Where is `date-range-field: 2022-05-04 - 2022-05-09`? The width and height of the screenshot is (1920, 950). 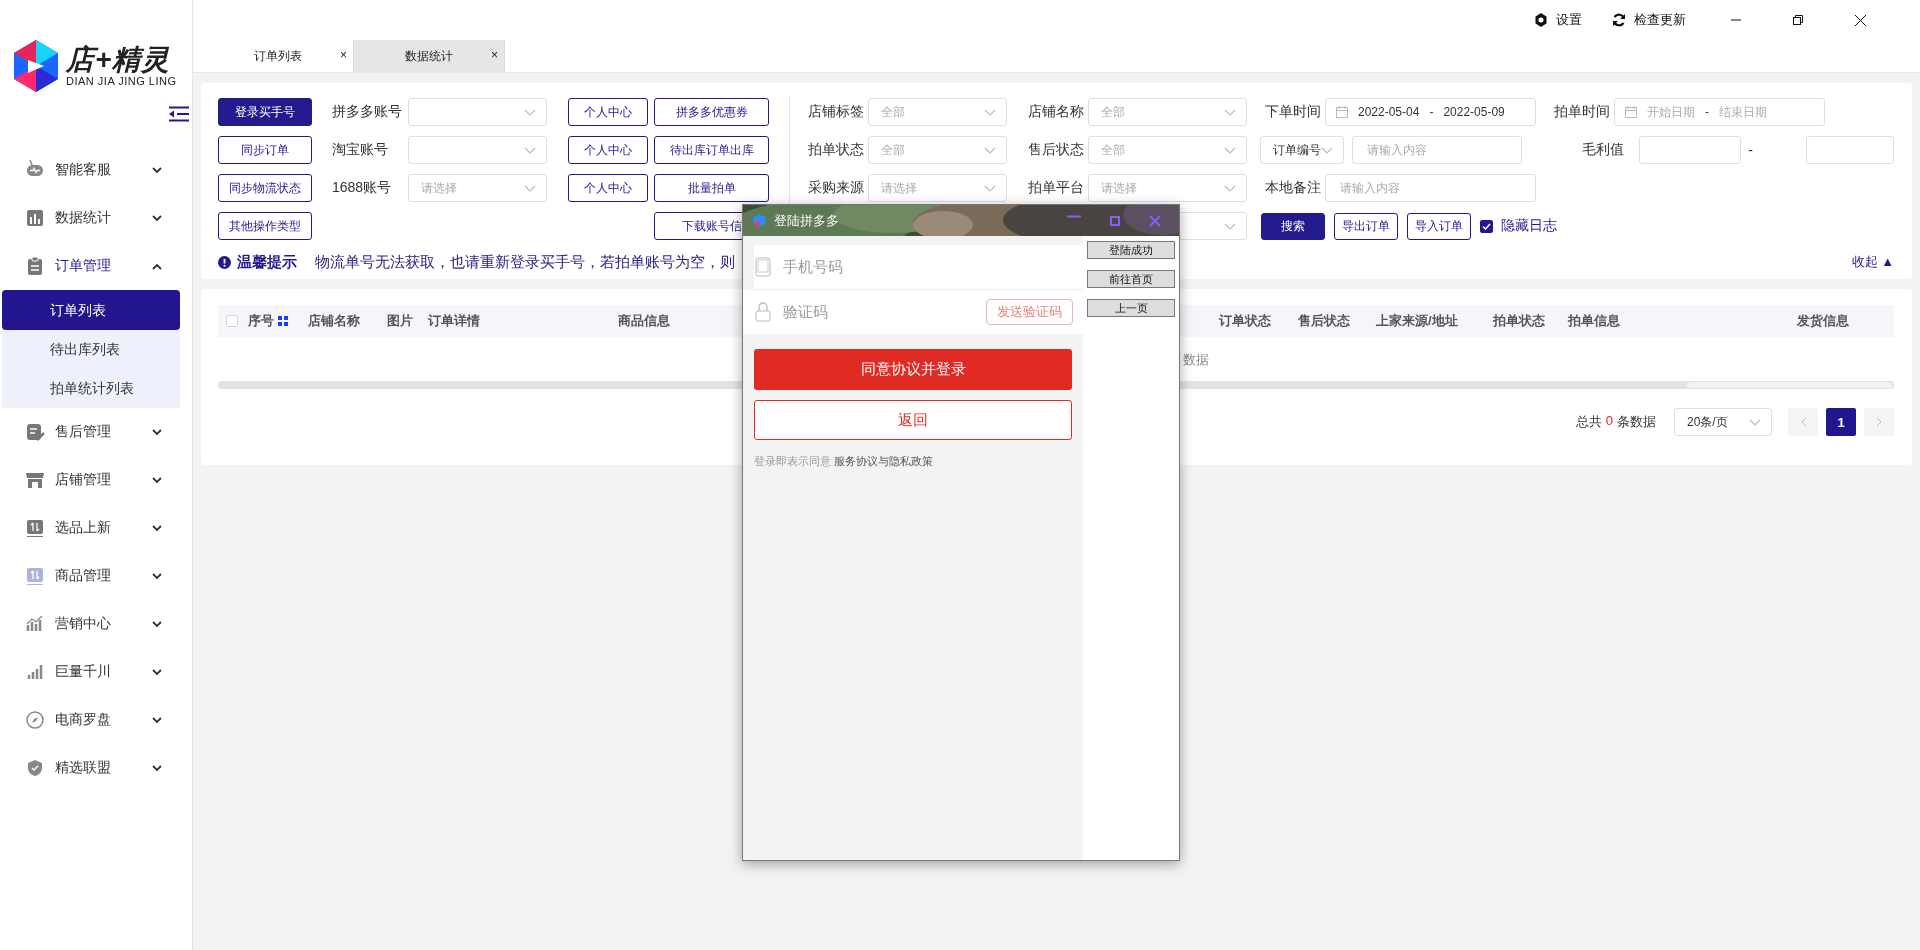 date-range-field: 2022-05-04 - 2022-05-09 is located at coordinates (1430, 112).